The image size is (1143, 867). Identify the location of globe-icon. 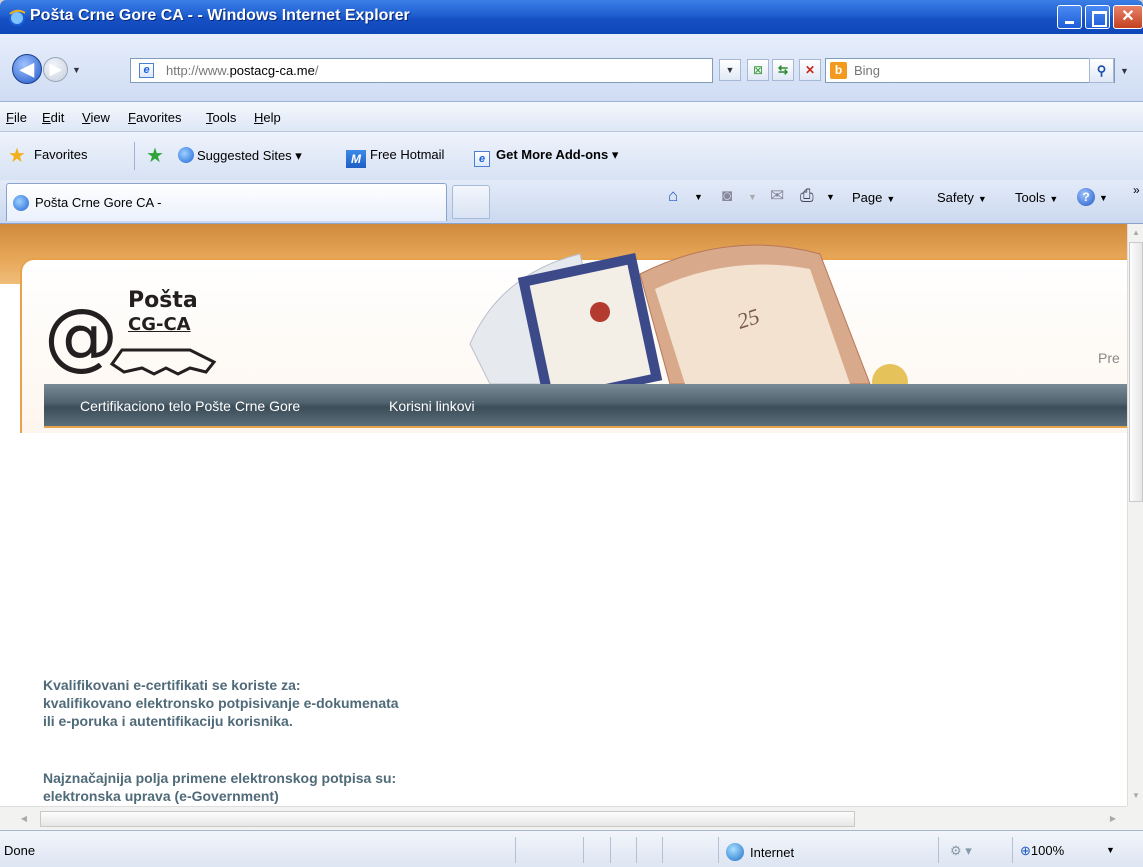
(735, 852).